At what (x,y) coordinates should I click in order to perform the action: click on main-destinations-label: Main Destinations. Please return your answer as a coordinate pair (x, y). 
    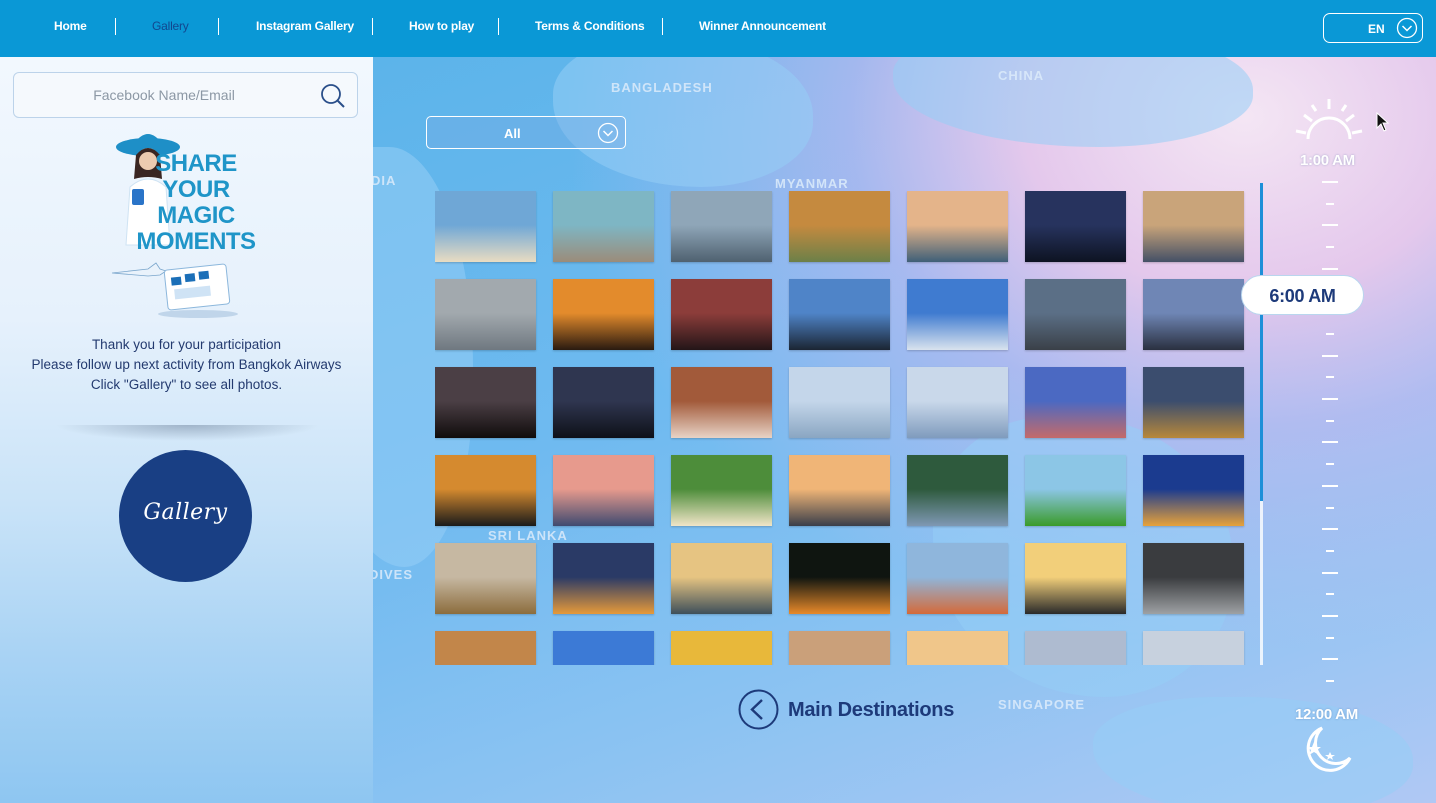
    Looking at the image, I should click on (871, 710).